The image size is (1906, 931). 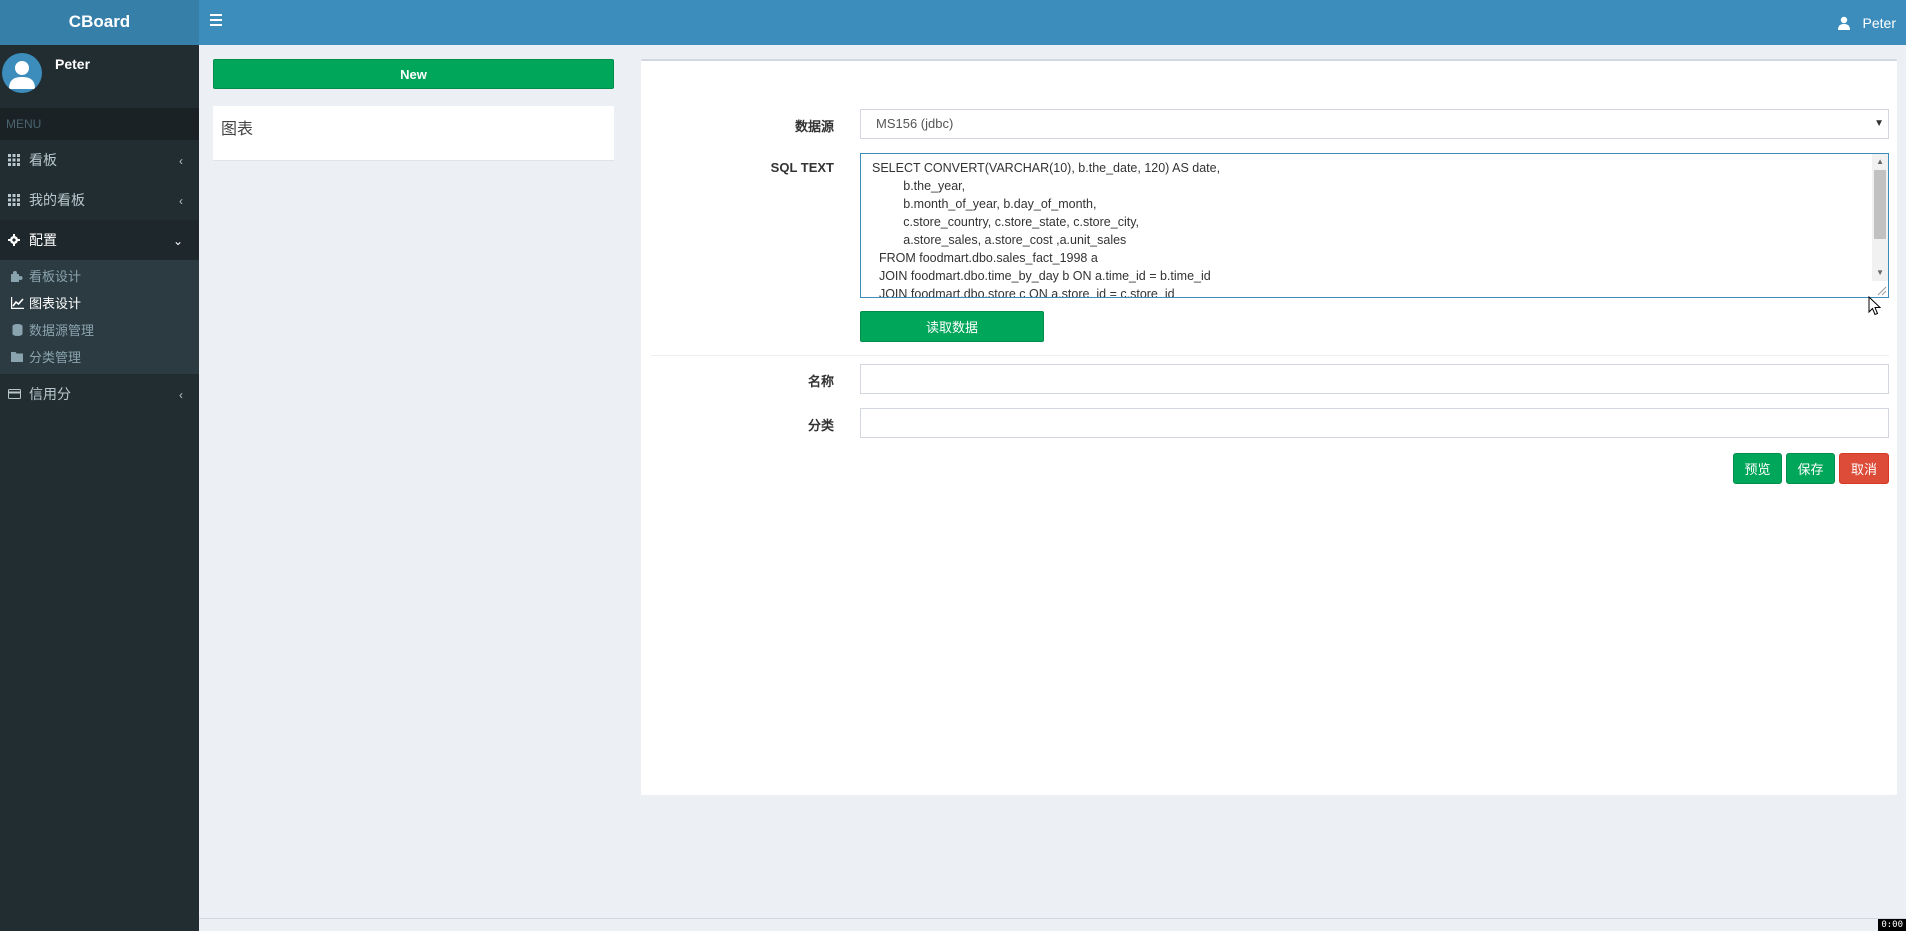 I want to click on user-menu: Peter, so click(x=1866, y=22).